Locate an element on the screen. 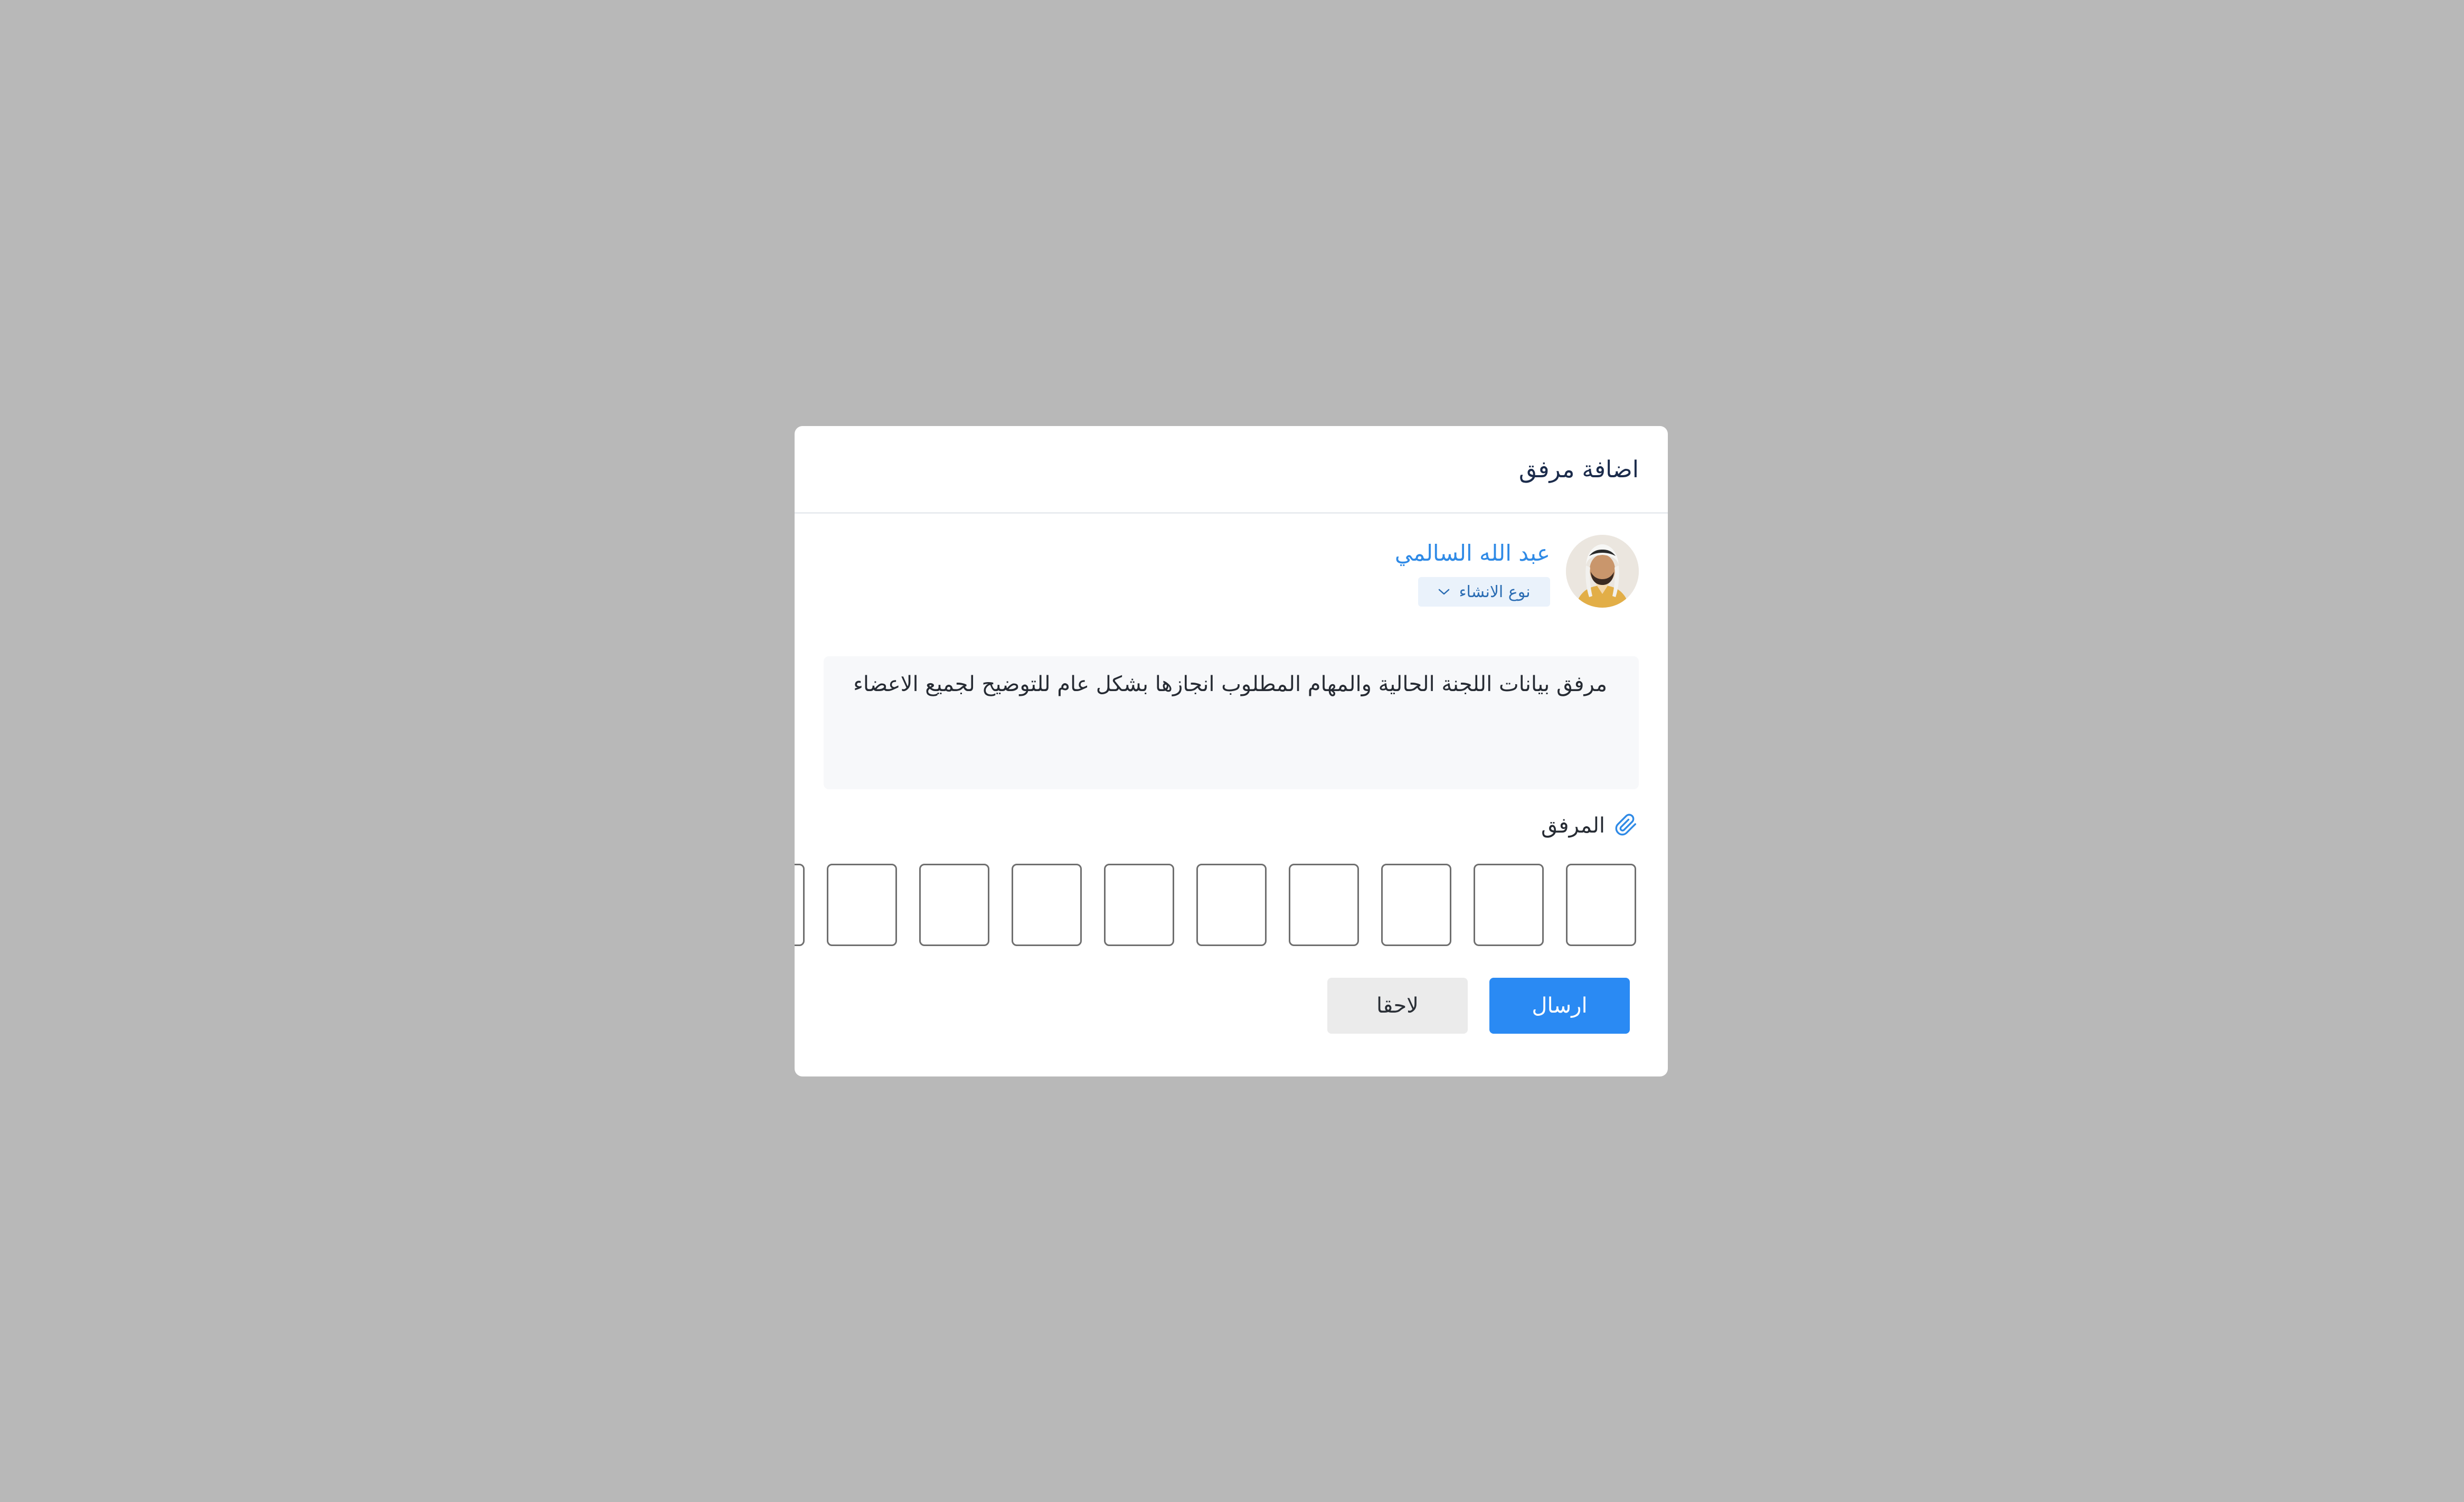 Image resolution: width=2464 pixels, height=1502 pixels. avatar is located at coordinates (1603, 572).